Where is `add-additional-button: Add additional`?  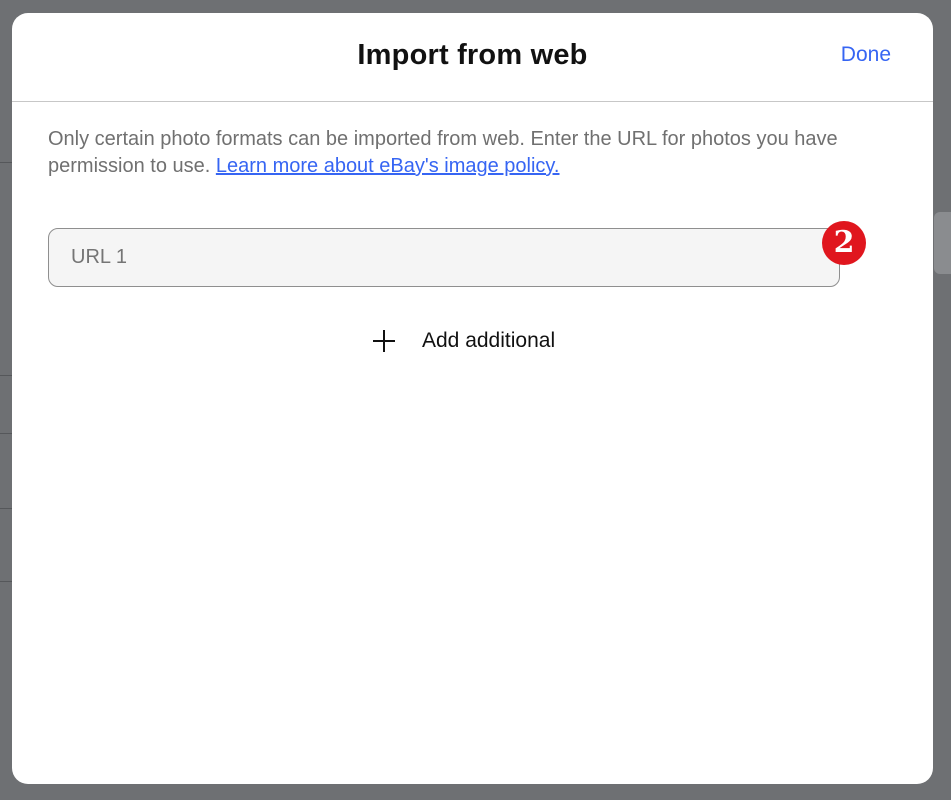 add-additional-button: Add additional is located at coordinates (463, 341).